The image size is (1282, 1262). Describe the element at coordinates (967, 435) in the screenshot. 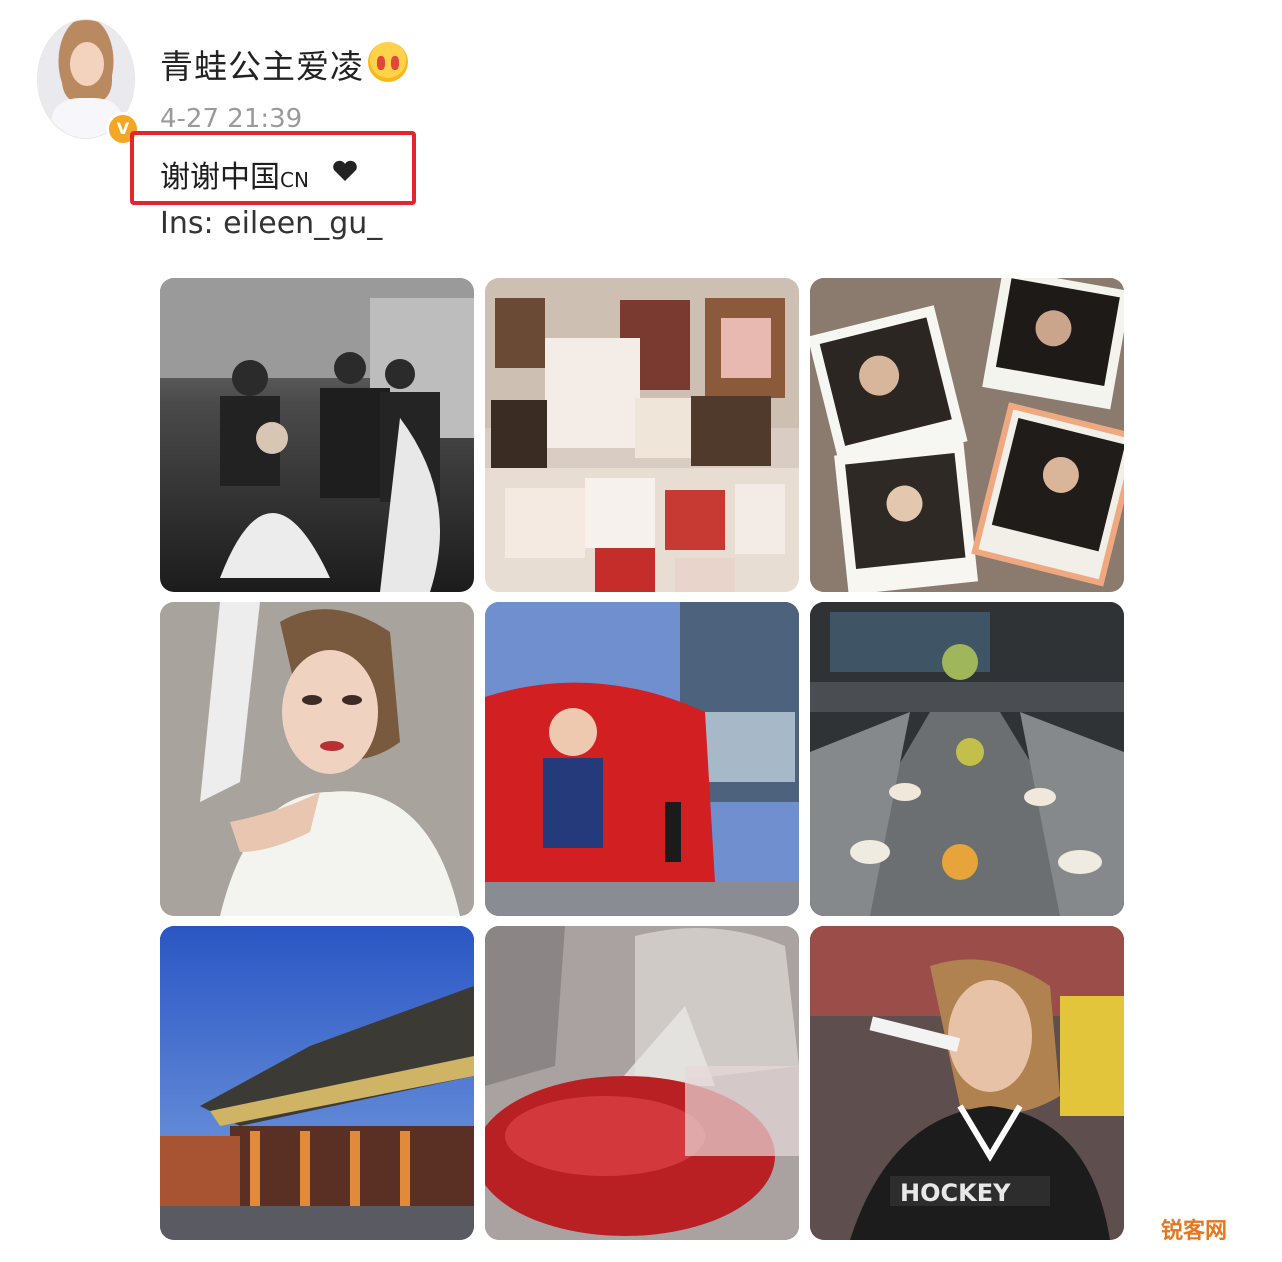

I see `photo-polaroids` at that location.